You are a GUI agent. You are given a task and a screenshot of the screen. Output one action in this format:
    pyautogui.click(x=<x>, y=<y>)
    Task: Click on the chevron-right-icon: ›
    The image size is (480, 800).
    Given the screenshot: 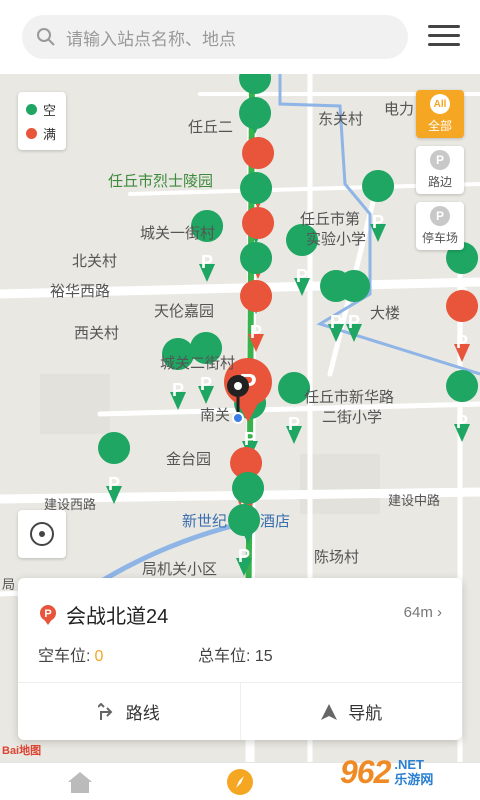 What is the action you would take?
    pyautogui.click(x=439, y=612)
    